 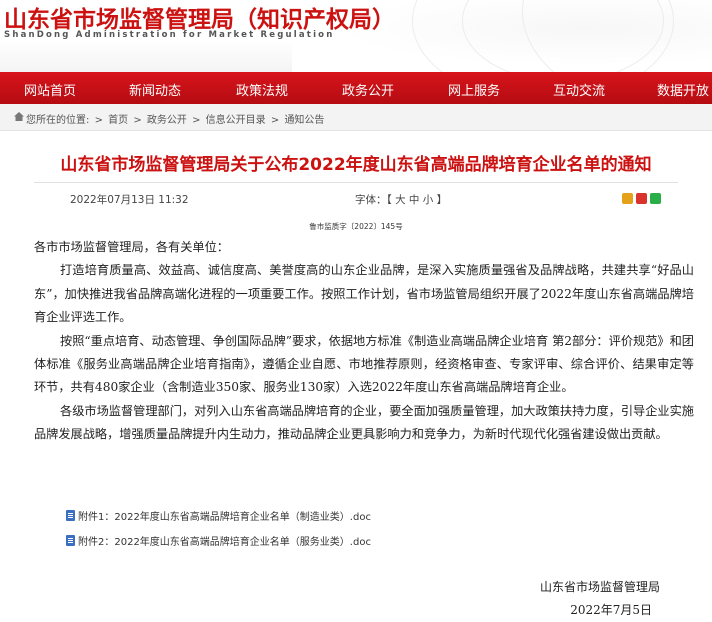 I want to click on salutation: 各市市场监督管理局，各有关单位：, so click(x=131, y=247).